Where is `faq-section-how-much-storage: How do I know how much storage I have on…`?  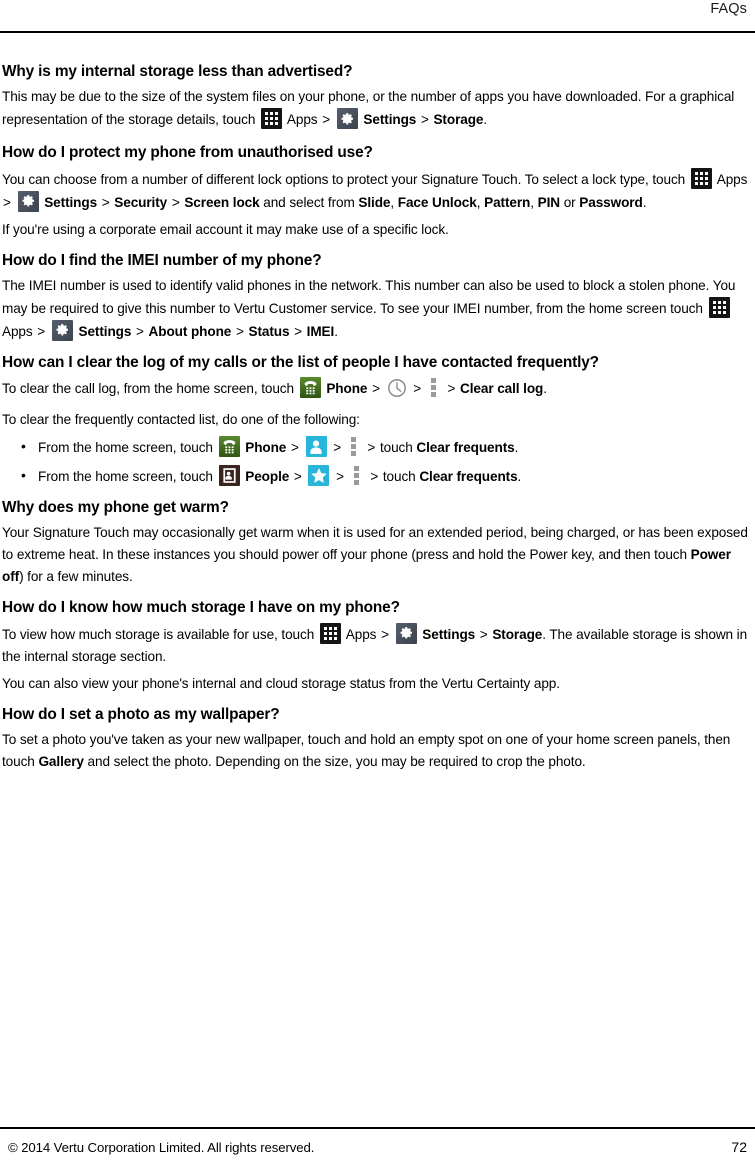
faq-section-how-much-storage: How do I know how much storage I have on… is located at coordinates (375, 646).